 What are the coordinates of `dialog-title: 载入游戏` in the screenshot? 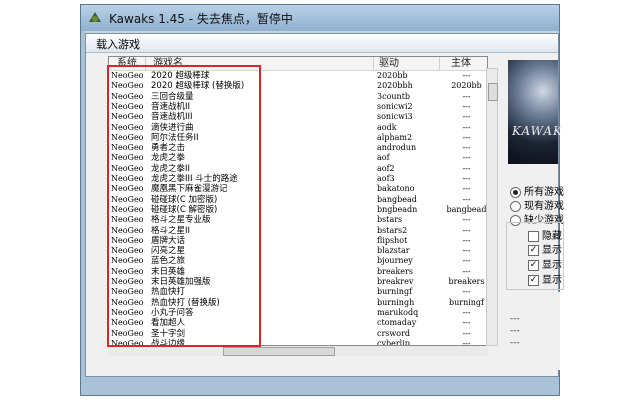 It's located at (118, 44).